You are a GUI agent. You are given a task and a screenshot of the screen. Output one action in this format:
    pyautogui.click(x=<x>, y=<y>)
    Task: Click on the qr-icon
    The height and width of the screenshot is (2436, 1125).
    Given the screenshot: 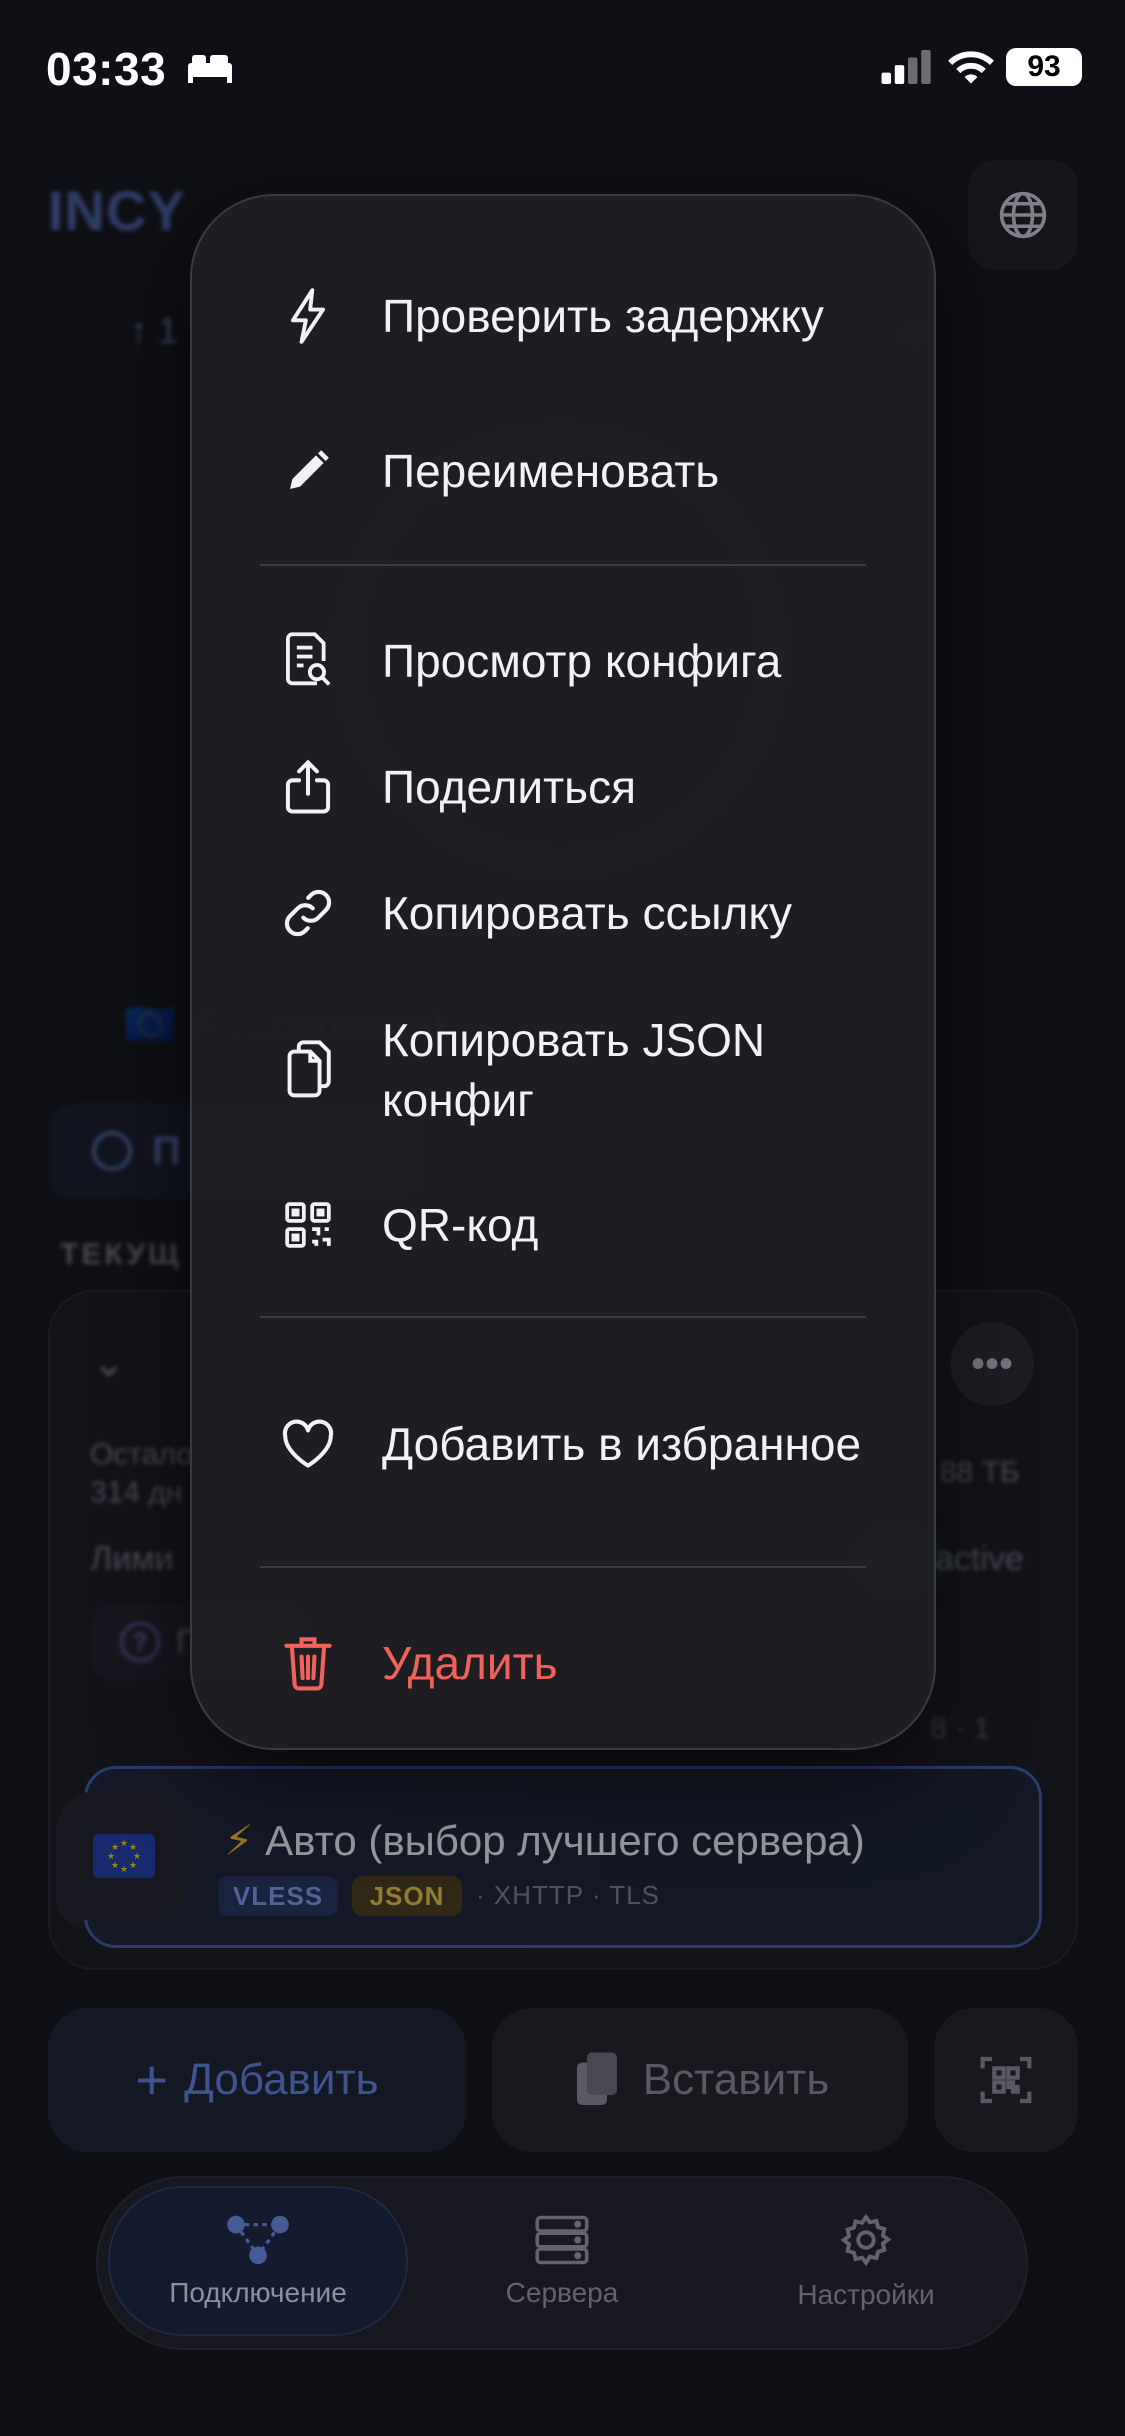 What is the action you would take?
    pyautogui.click(x=308, y=1225)
    